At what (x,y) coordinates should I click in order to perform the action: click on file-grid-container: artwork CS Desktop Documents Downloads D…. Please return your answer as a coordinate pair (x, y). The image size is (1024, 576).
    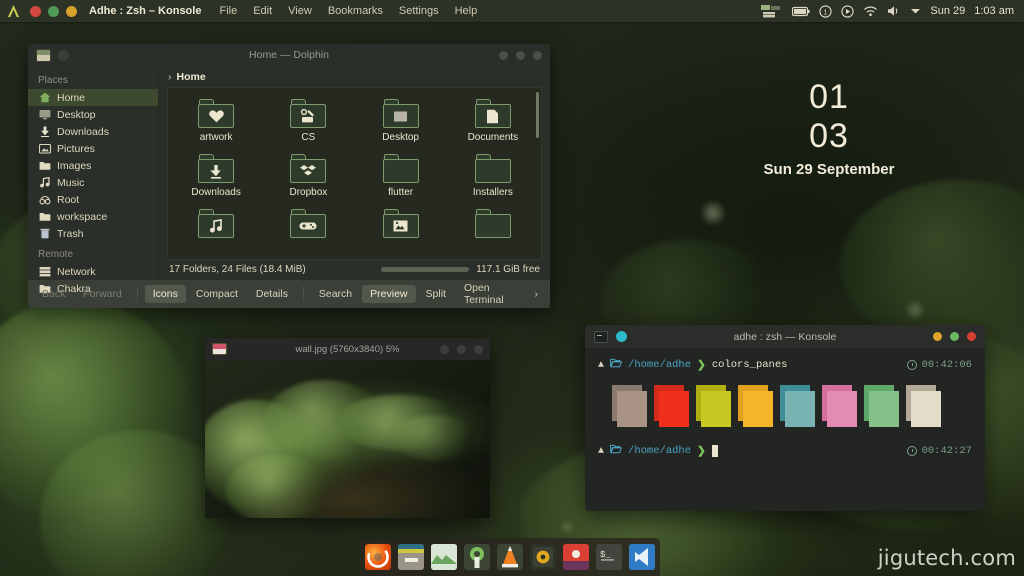
    Looking at the image, I should click on (354, 173).